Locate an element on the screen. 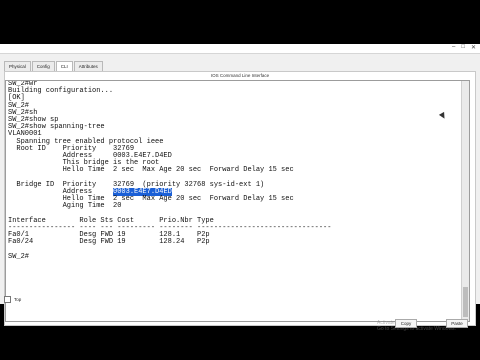 Image resolution: width=480 pixels, height=360 pixels. title-bar: – □ ✕ is located at coordinates (240, 49).